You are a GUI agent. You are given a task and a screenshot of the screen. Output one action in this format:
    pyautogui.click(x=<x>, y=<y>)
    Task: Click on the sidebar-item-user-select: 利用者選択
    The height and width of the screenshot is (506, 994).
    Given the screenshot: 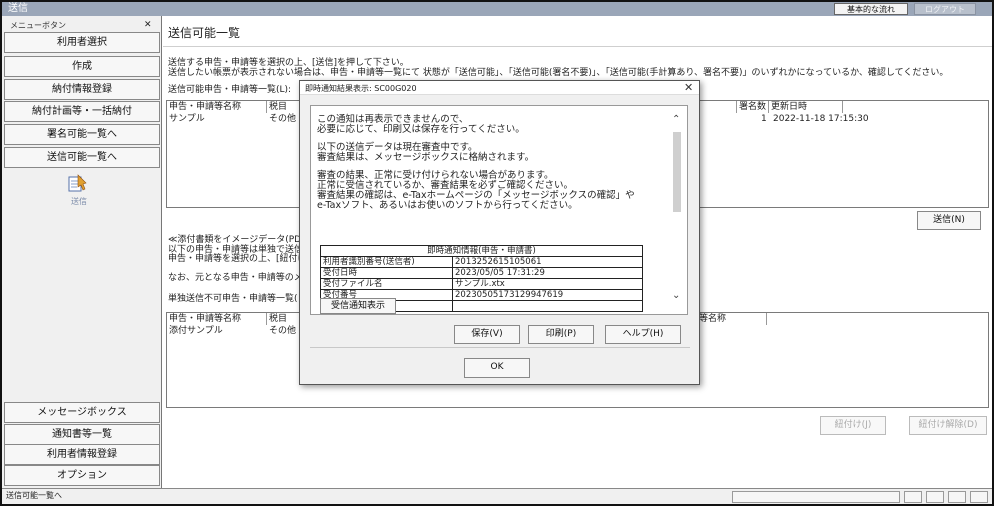 What is the action you would take?
    pyautogui.click(x=82, y=42)
    